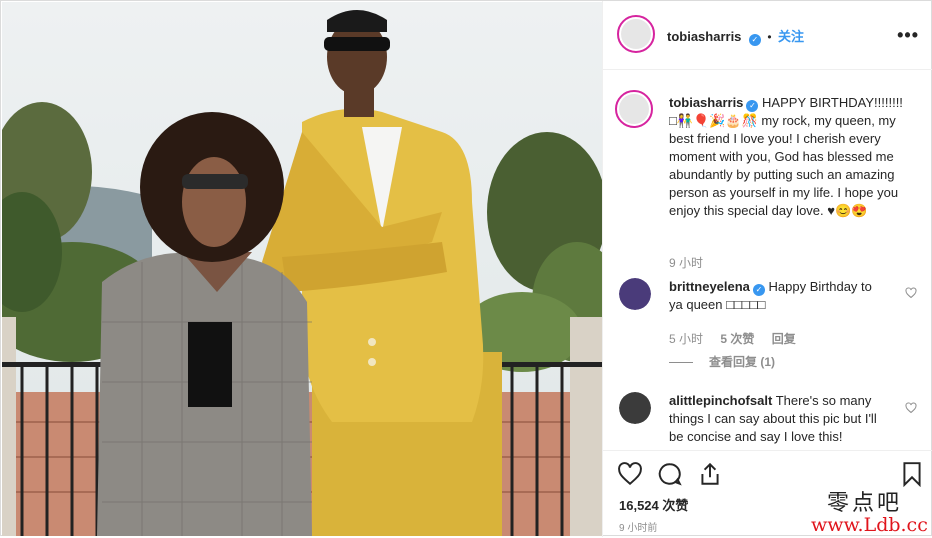 This screenshot has width=932, height=538. What do you see at coordinates (865, 503) in the screenshot?
I see `watermark-text: 零点吧` at bounding box center [865, 503].